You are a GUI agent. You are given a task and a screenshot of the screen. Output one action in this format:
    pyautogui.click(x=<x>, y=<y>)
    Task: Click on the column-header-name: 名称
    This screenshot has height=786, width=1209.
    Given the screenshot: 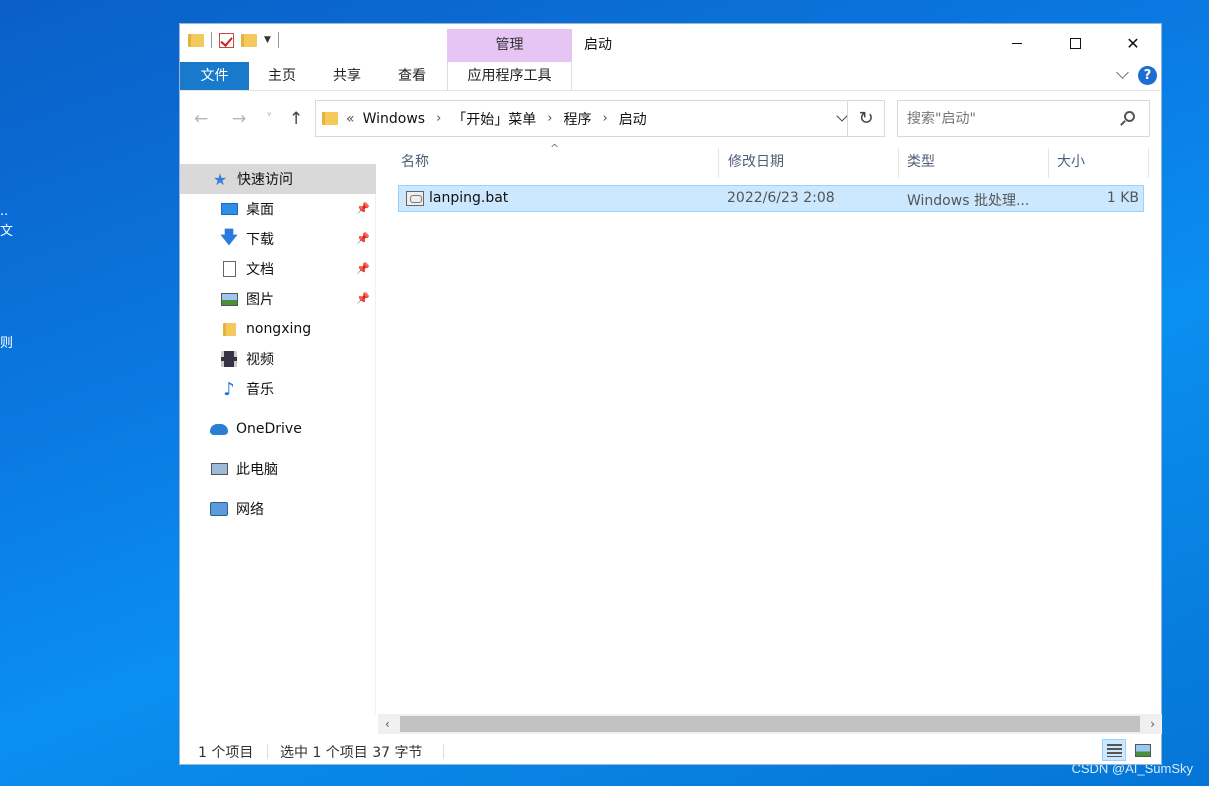 What is the action you would take?
    pyautogui.click(x=548, y=162)
    